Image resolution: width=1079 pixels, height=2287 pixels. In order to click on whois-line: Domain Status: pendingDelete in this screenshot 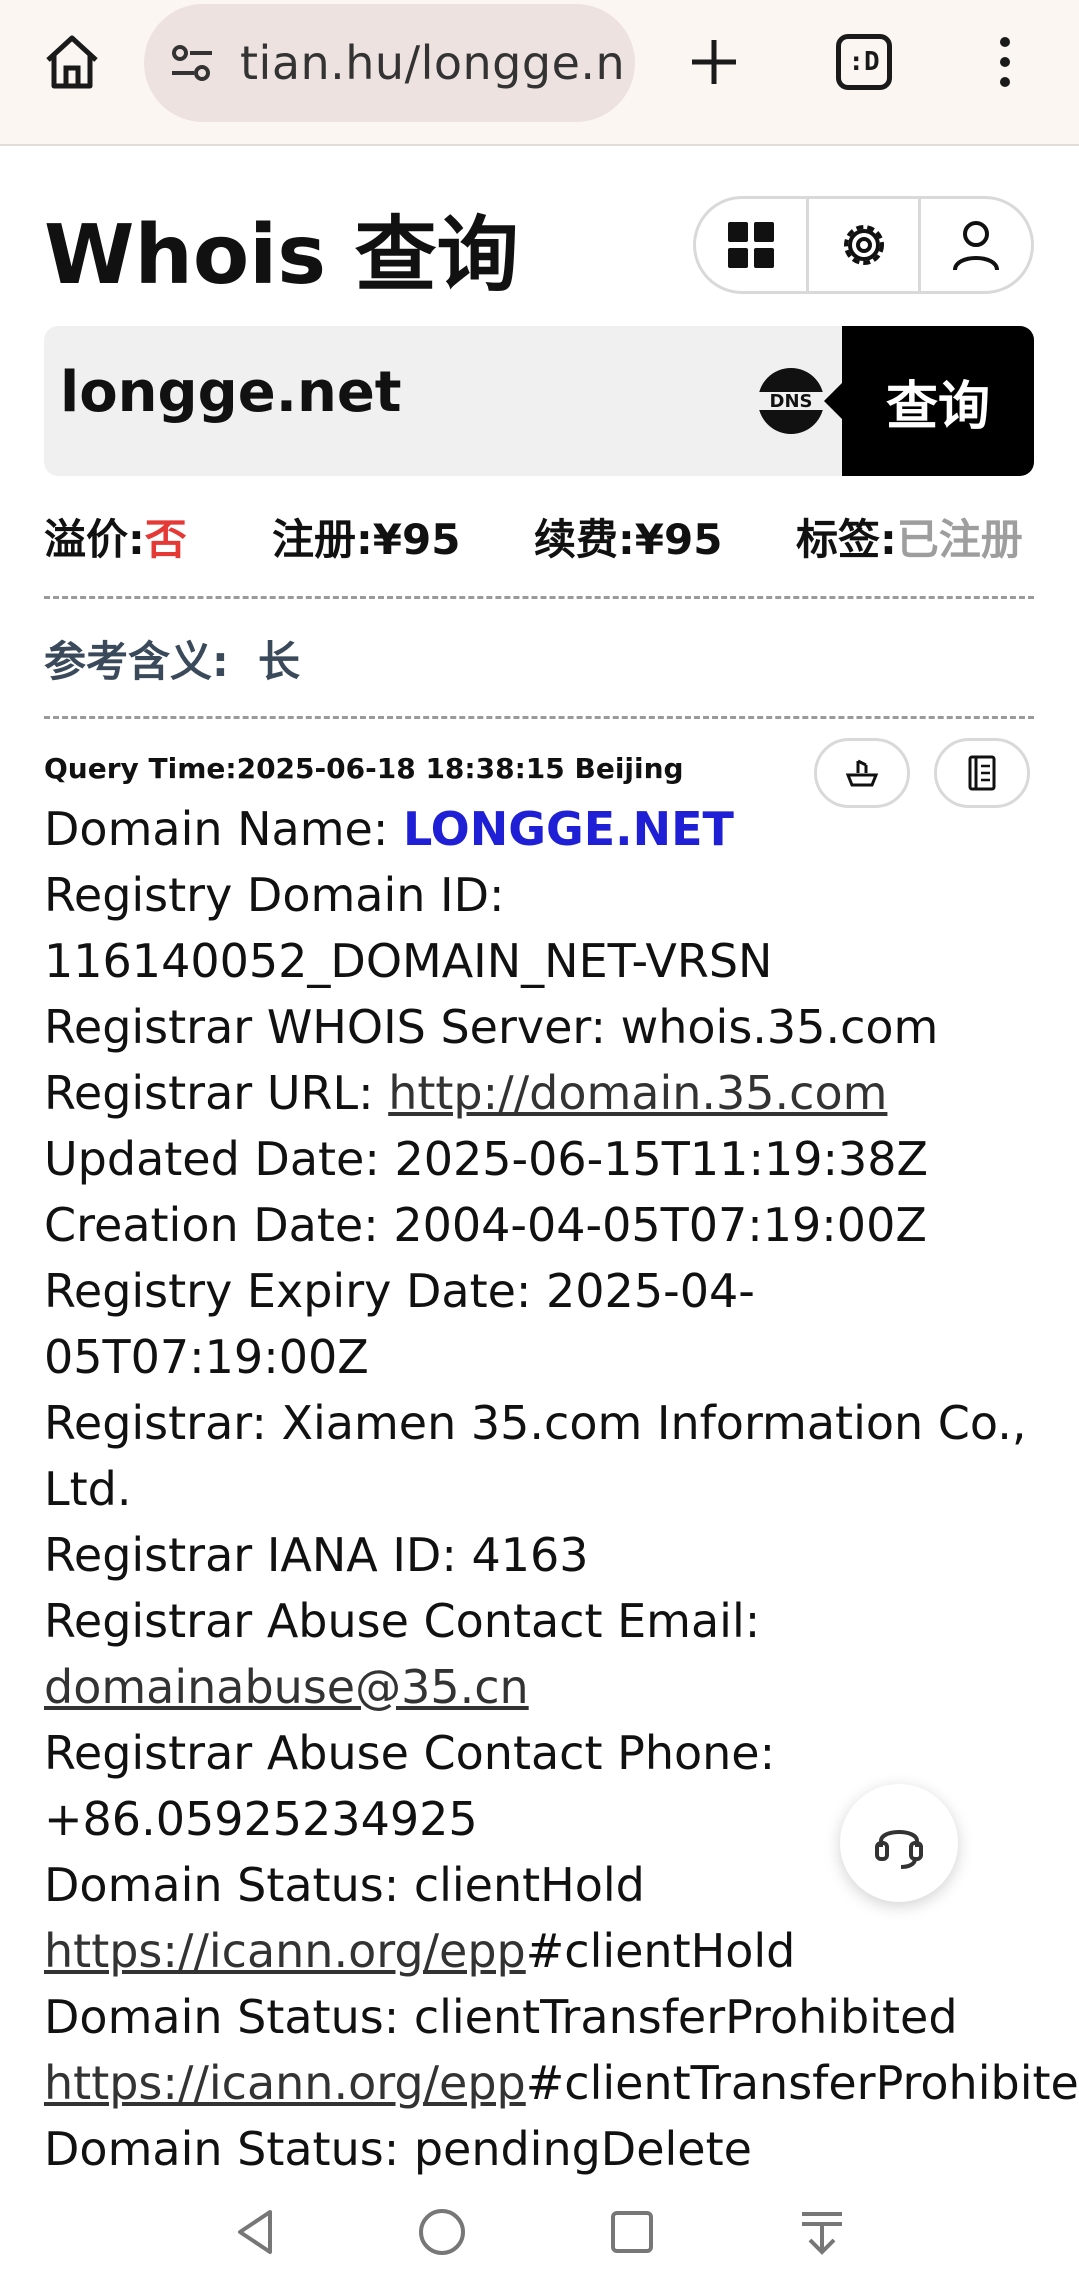, I will do `click(398, 2149)`.